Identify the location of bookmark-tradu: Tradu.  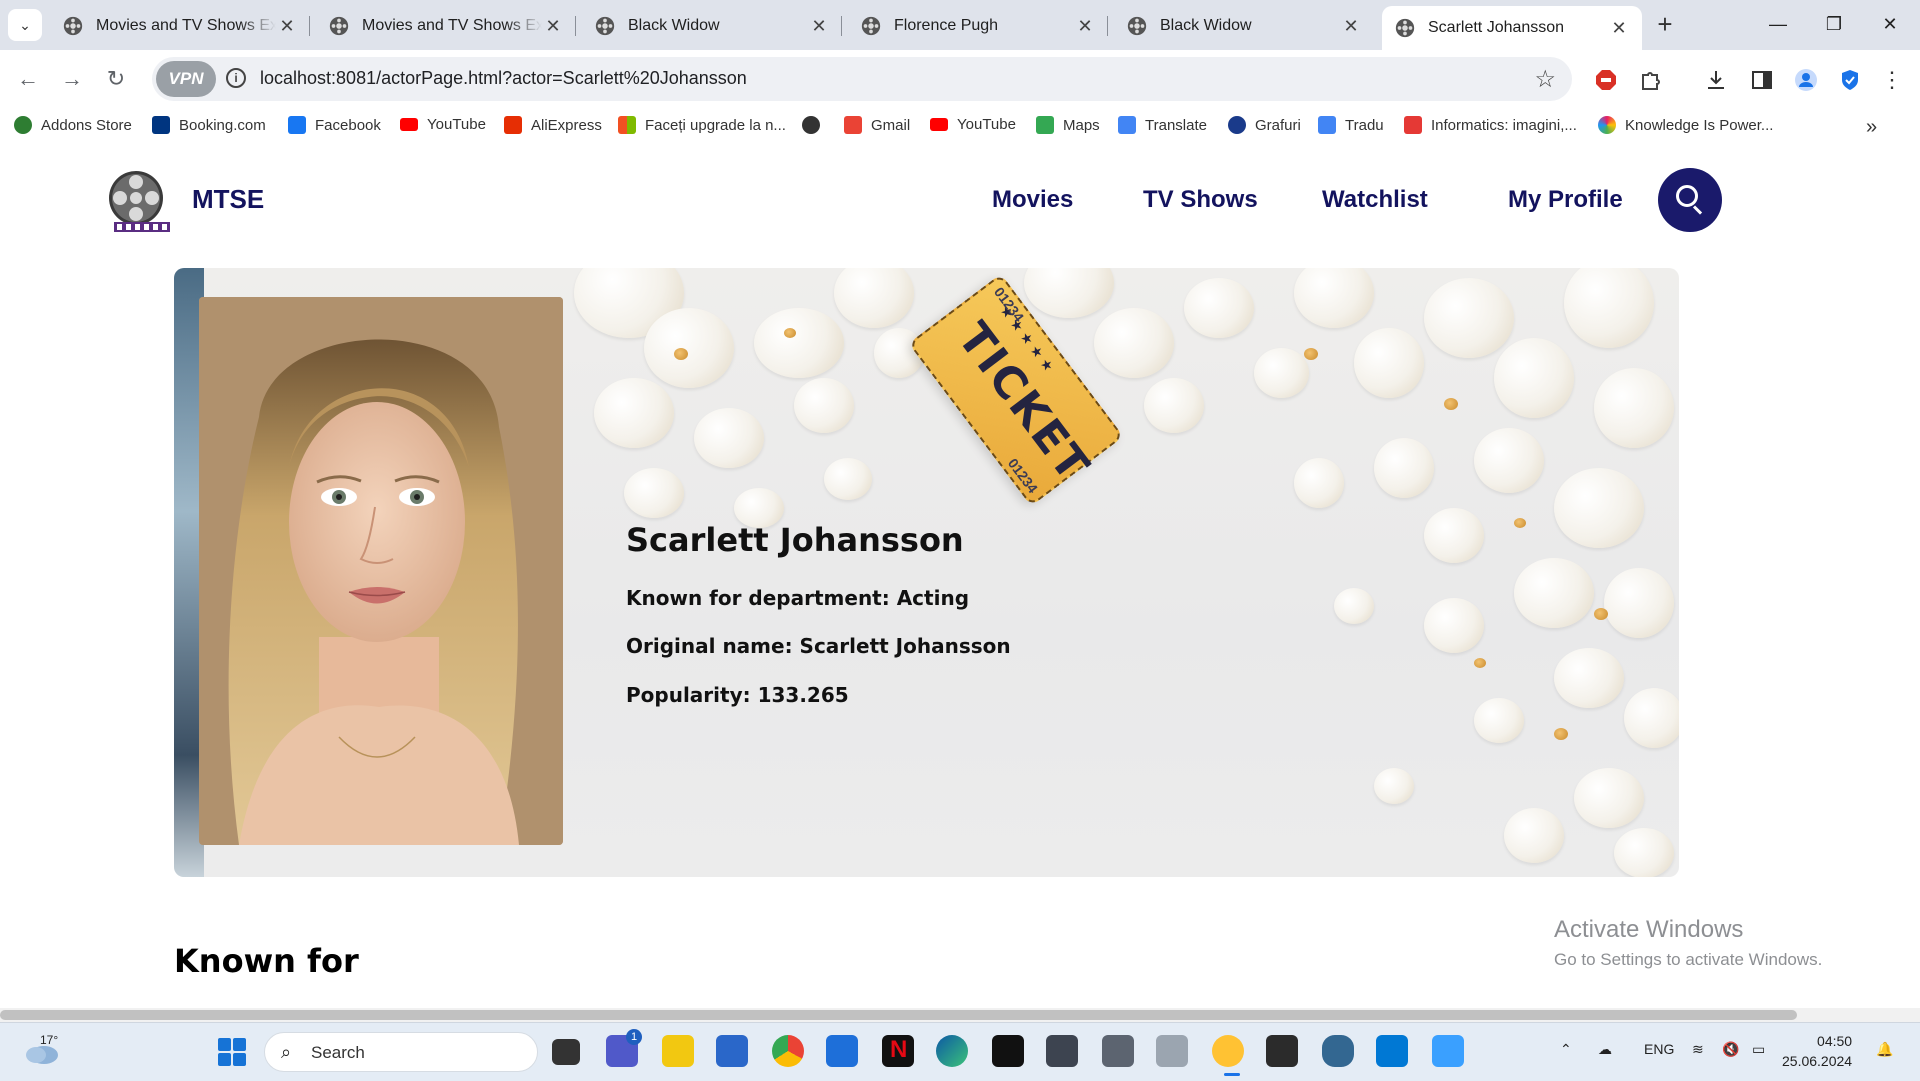
(1351, 125).